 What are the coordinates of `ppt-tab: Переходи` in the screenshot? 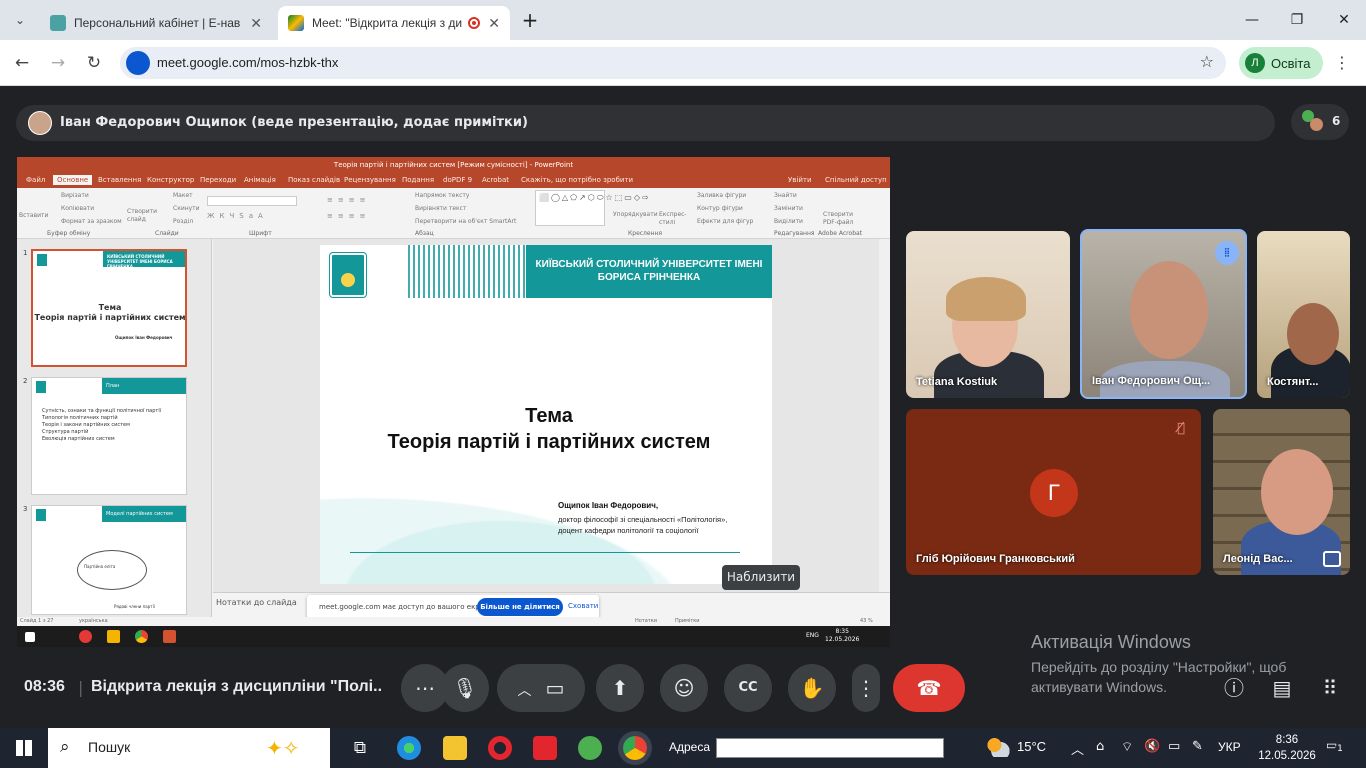 It's located at (218, 180).